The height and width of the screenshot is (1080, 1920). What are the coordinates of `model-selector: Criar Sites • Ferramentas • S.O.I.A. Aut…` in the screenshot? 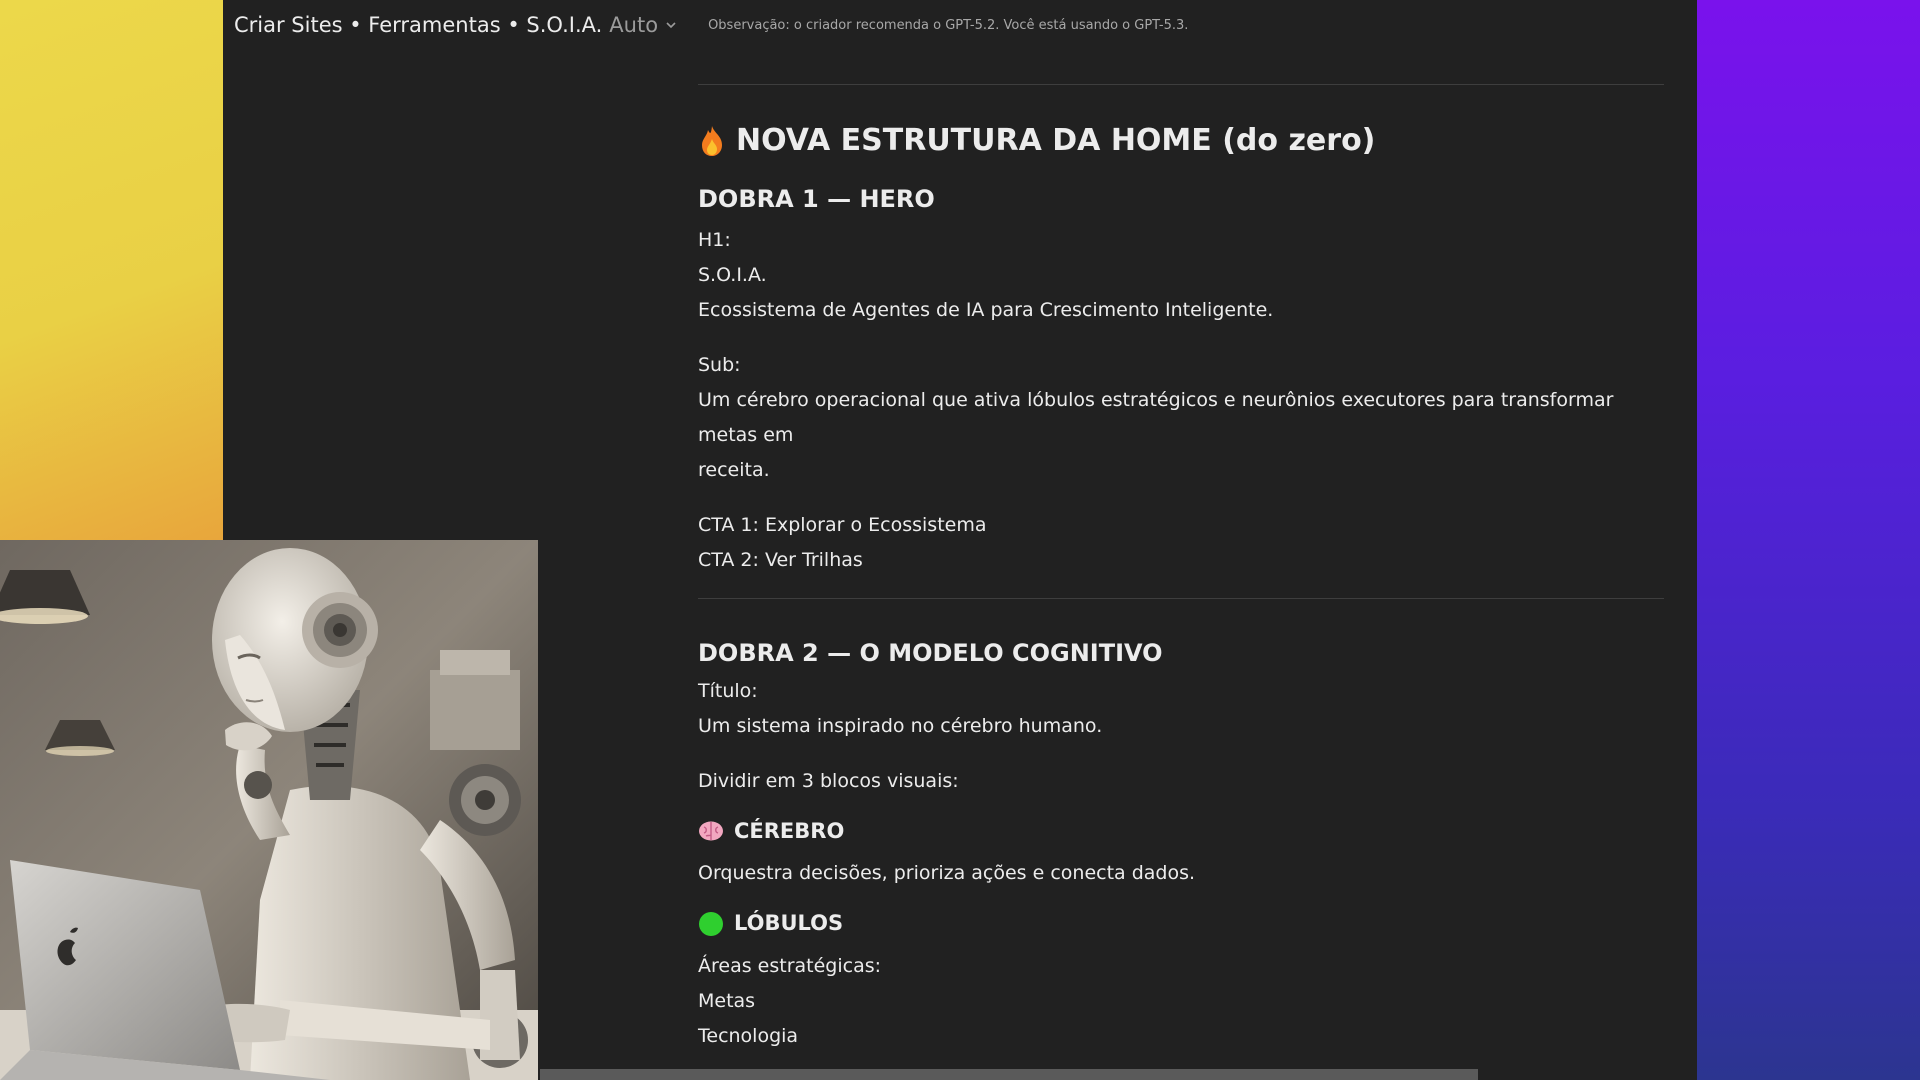 It's located at (456, 25).